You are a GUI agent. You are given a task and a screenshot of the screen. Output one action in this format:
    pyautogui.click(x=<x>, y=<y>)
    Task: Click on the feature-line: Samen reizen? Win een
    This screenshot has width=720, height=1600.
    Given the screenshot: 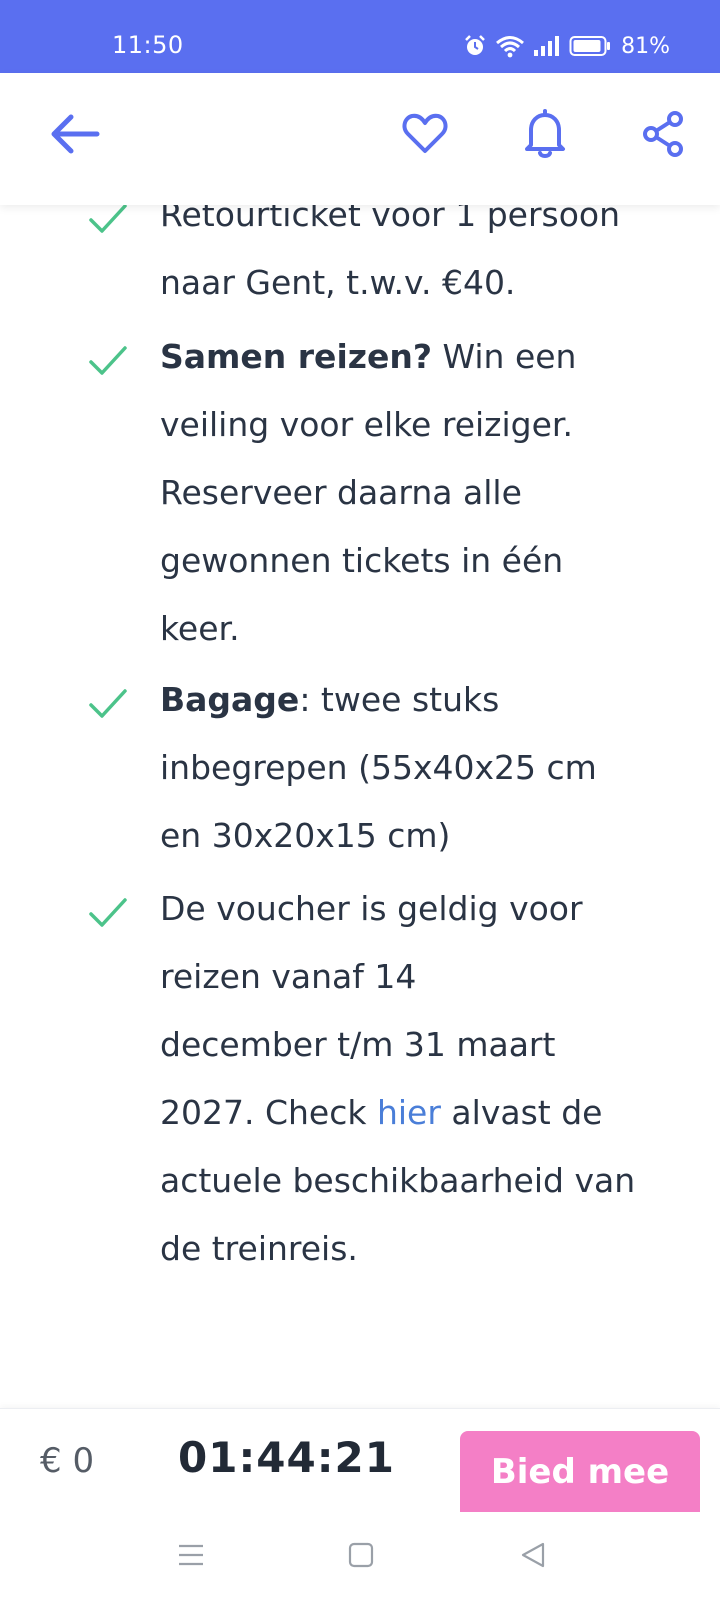 What is the action you would take?
    pyautogui.click(x=368, y=356)
    